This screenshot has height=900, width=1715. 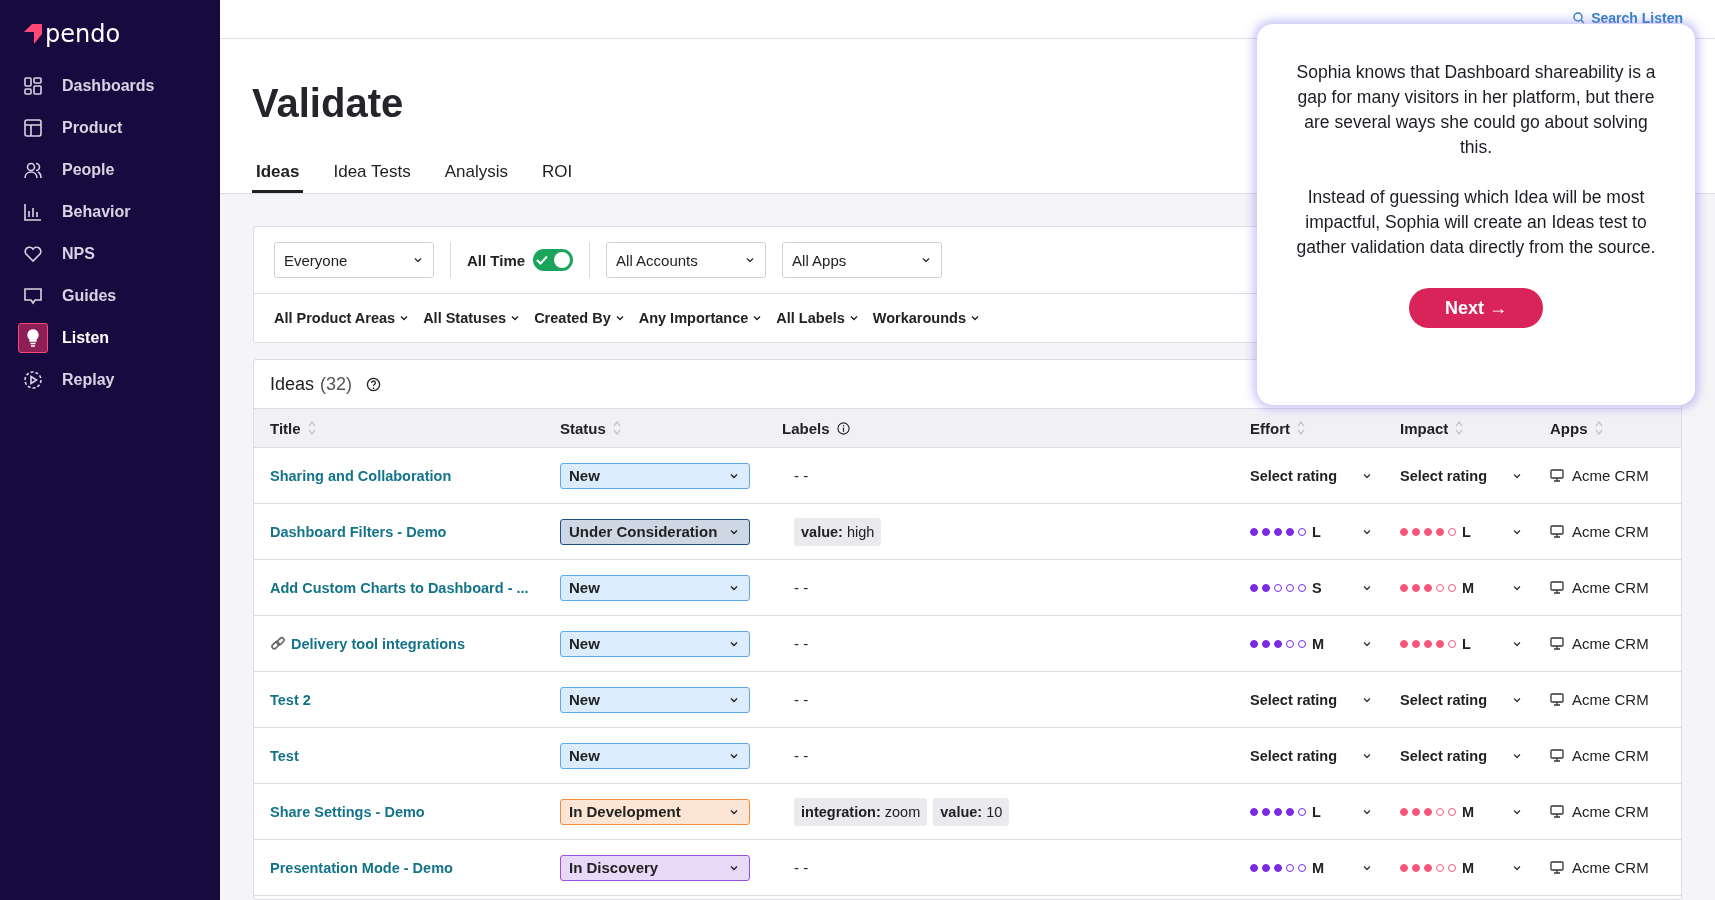 I want to click on filter-dropdown: Any Importance, so click(x=700, y=318).